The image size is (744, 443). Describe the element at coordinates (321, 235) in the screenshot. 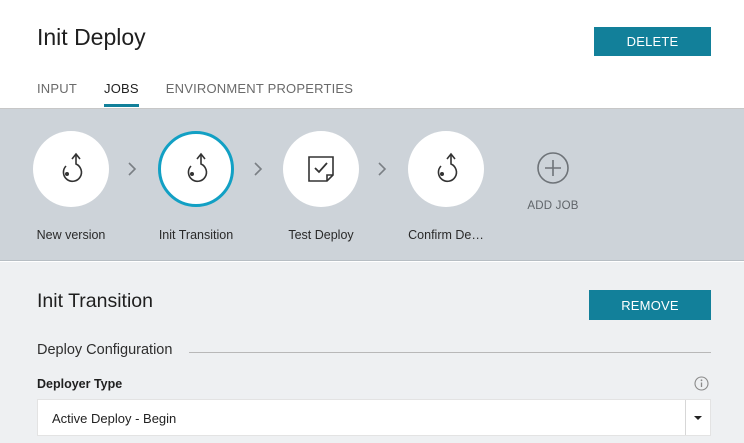

I see `job-label: Test Deploy` at that location.